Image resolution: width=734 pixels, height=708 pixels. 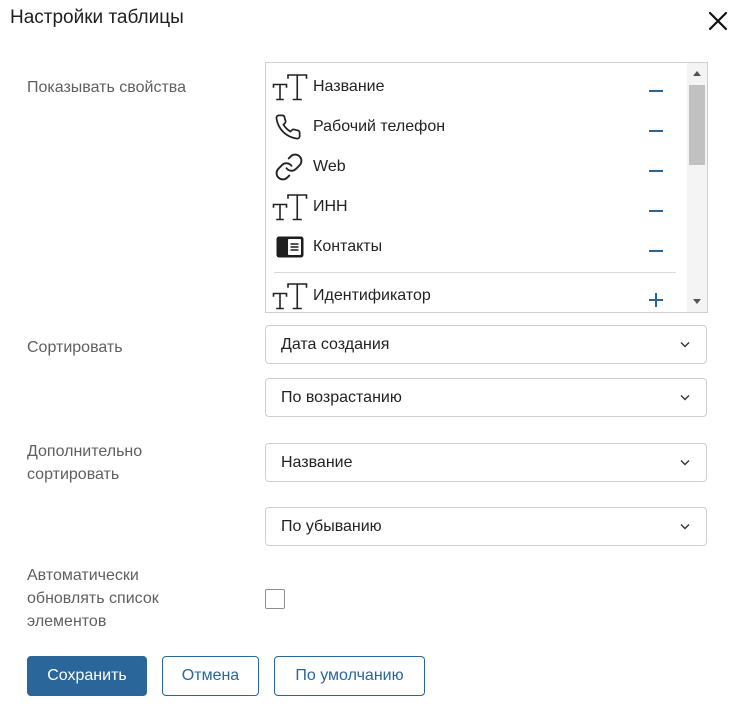 I want to click on save-button: Сохранить, so click(x=87, y=676).